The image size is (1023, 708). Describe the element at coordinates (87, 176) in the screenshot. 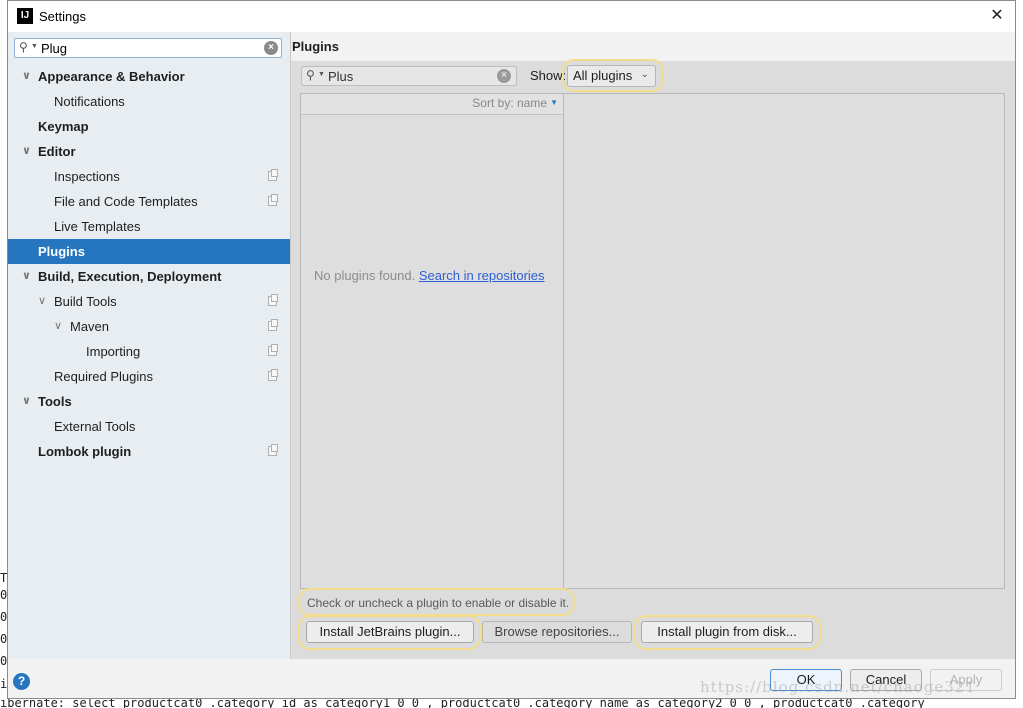

I see `sidebar-item-label: Inspections` at that location.